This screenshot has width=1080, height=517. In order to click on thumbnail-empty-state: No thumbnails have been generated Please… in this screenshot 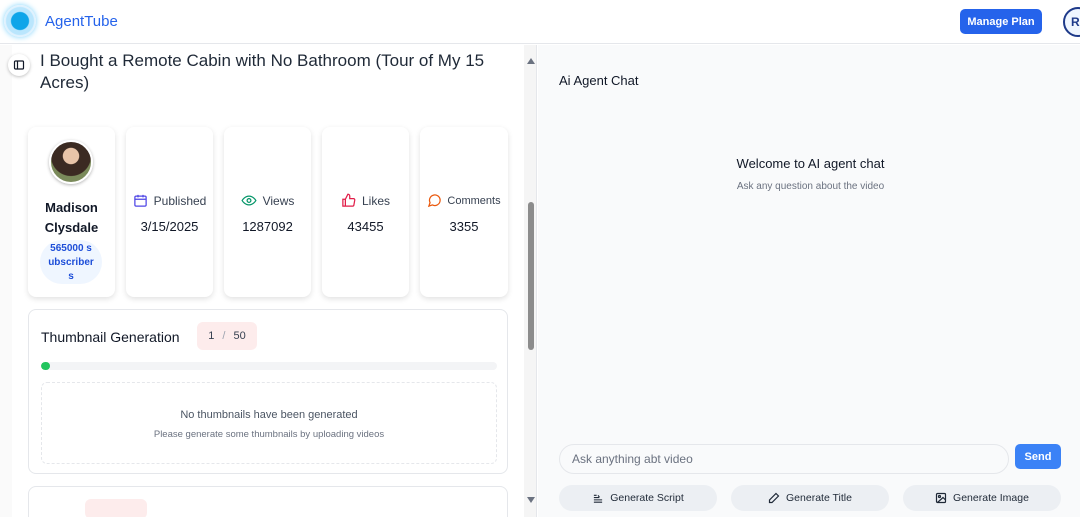, I will do `click(269, 423)`.